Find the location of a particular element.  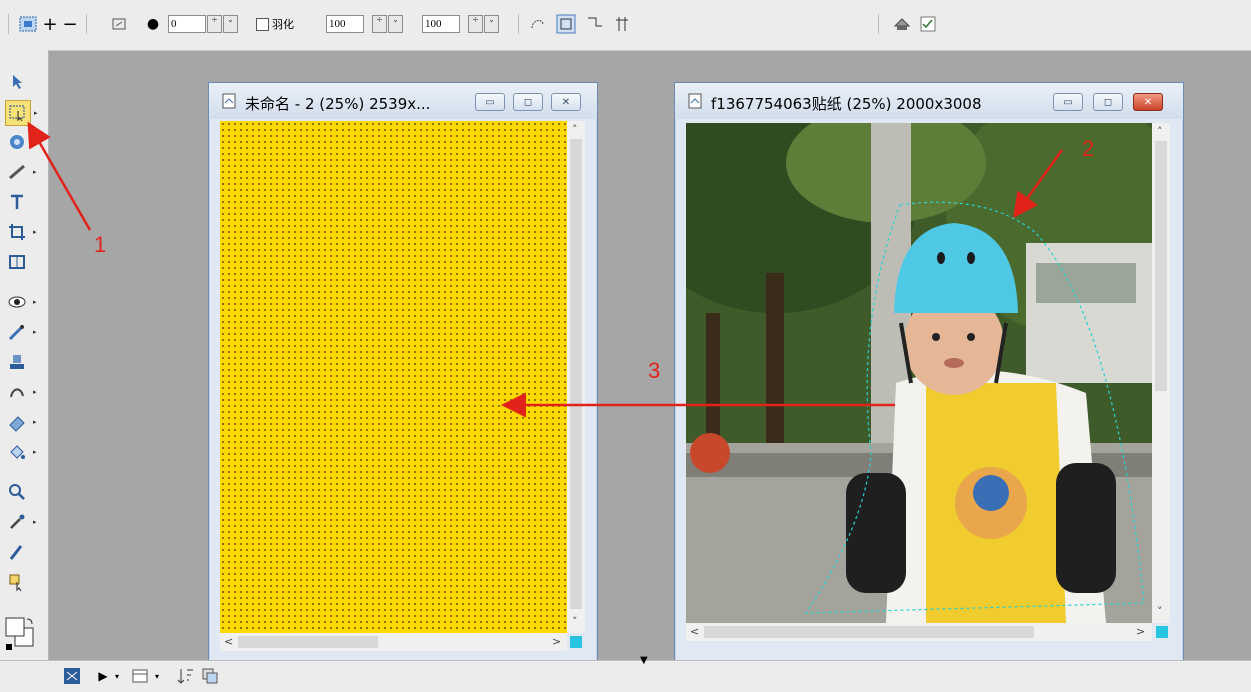

frames-icon is located at coordinates (140, 676).